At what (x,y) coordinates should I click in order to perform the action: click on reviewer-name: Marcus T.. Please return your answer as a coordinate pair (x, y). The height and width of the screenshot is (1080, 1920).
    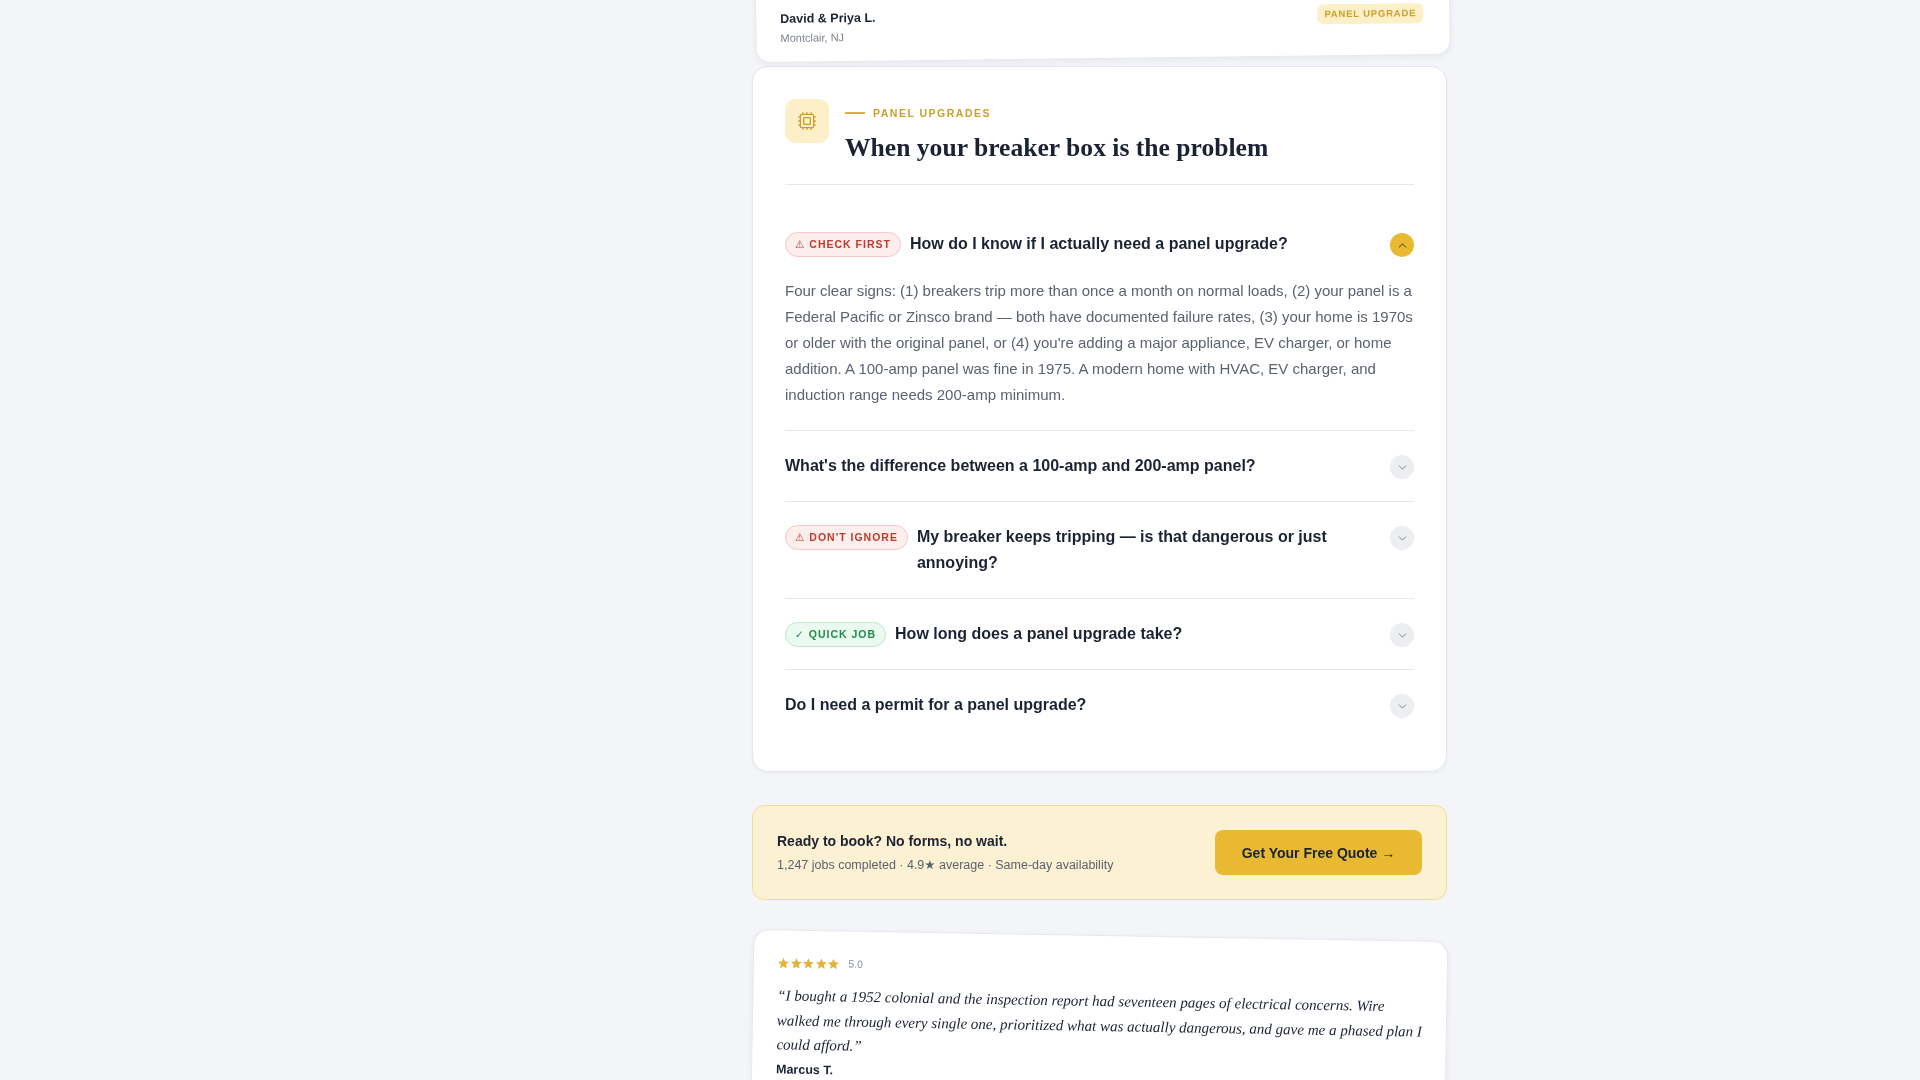
    Looking at the image, I should click on (805, 1069).